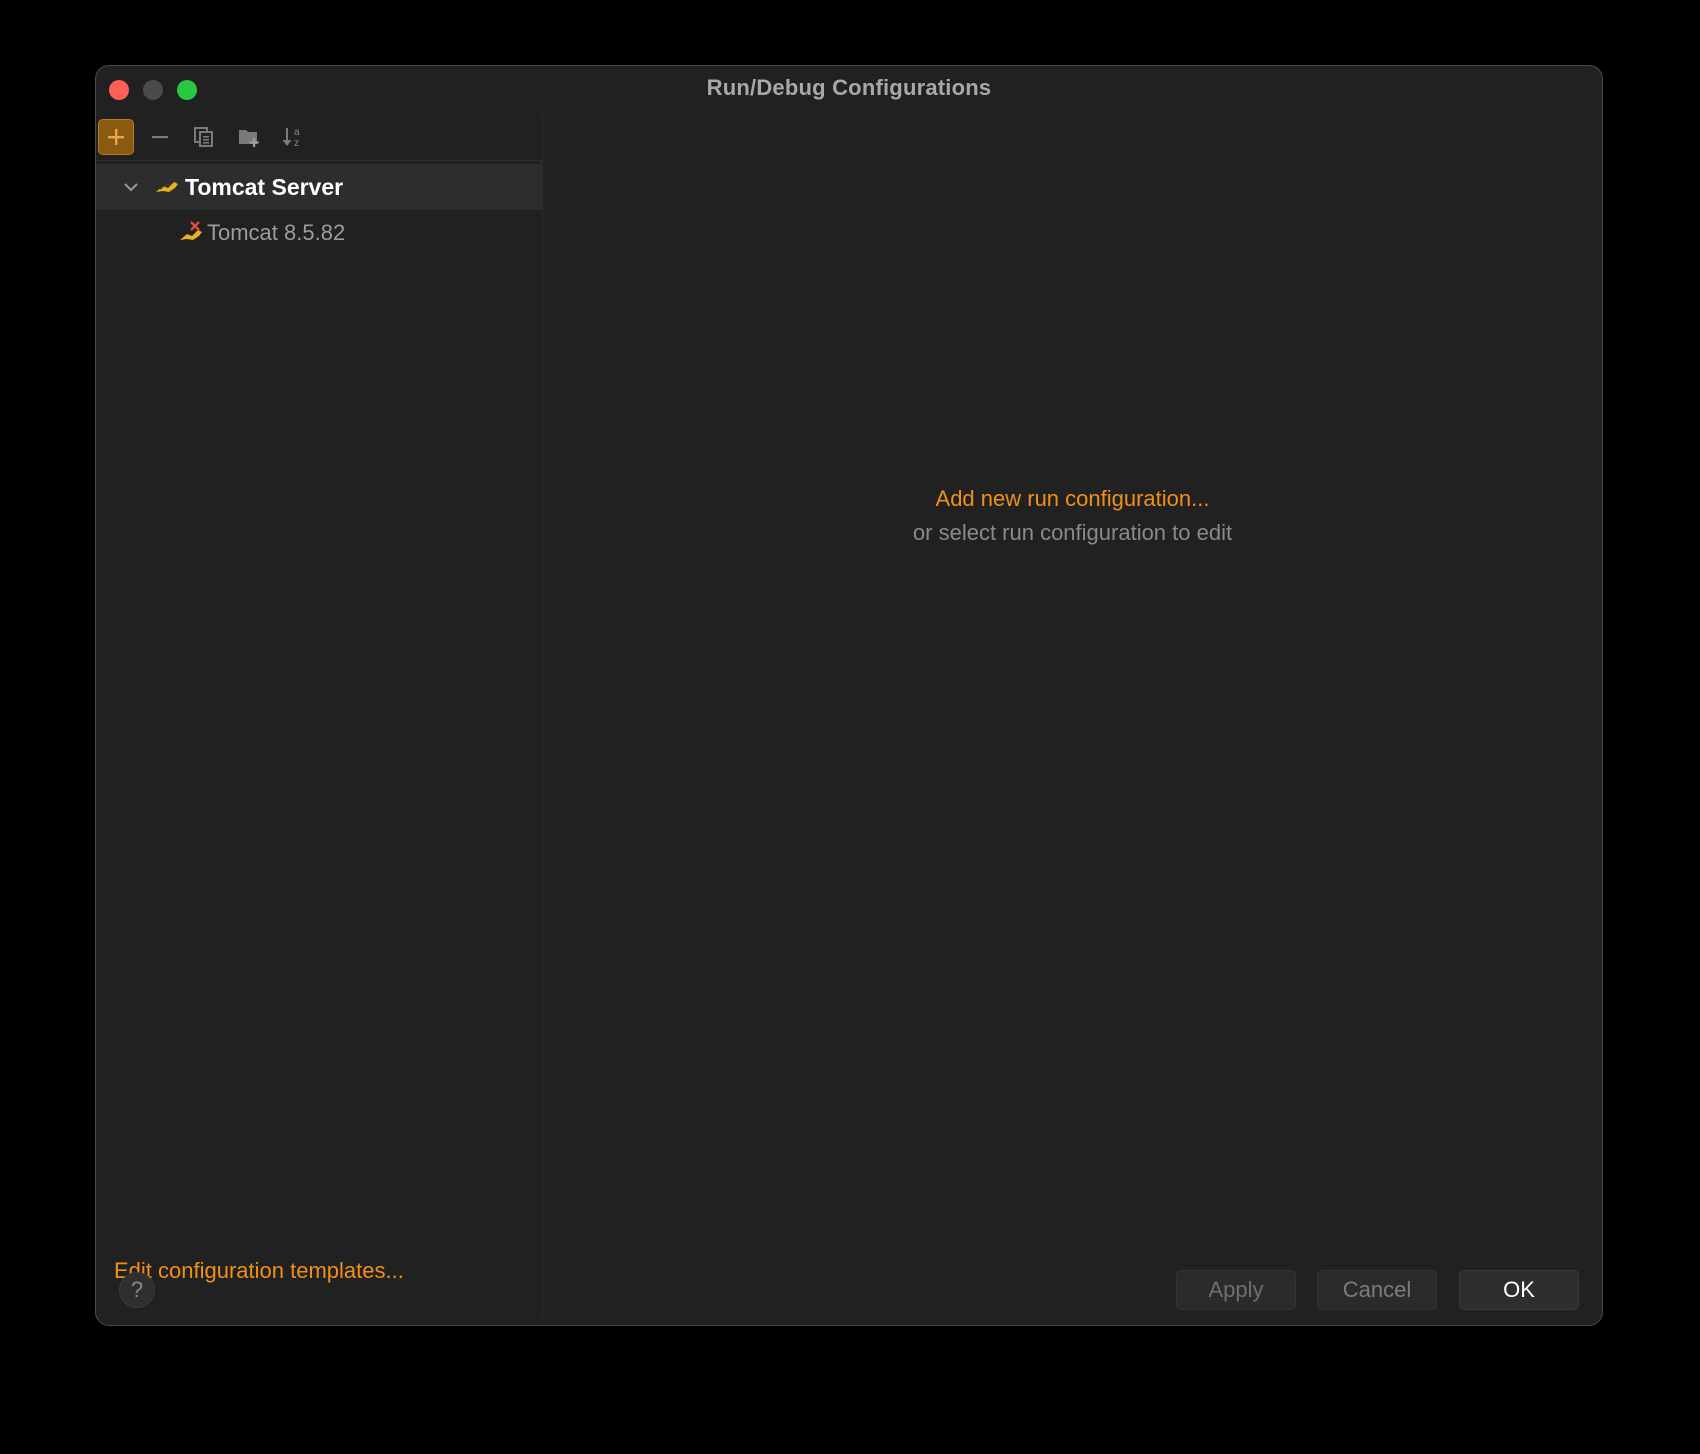 This screenshot has height=1454, width=1700. Describe the element at coordinates (296, 143) in the screenshot. I see `svg-text: z` at that location.